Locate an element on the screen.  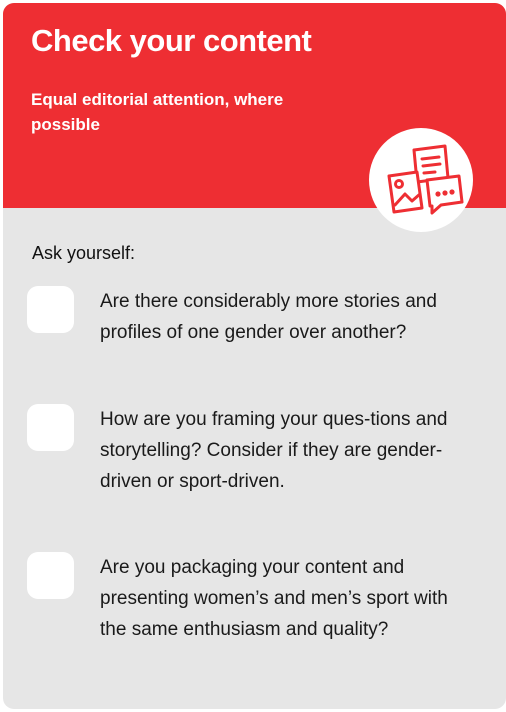
checklist-intro: Ask yourself: is located at coordinates (84, 253).